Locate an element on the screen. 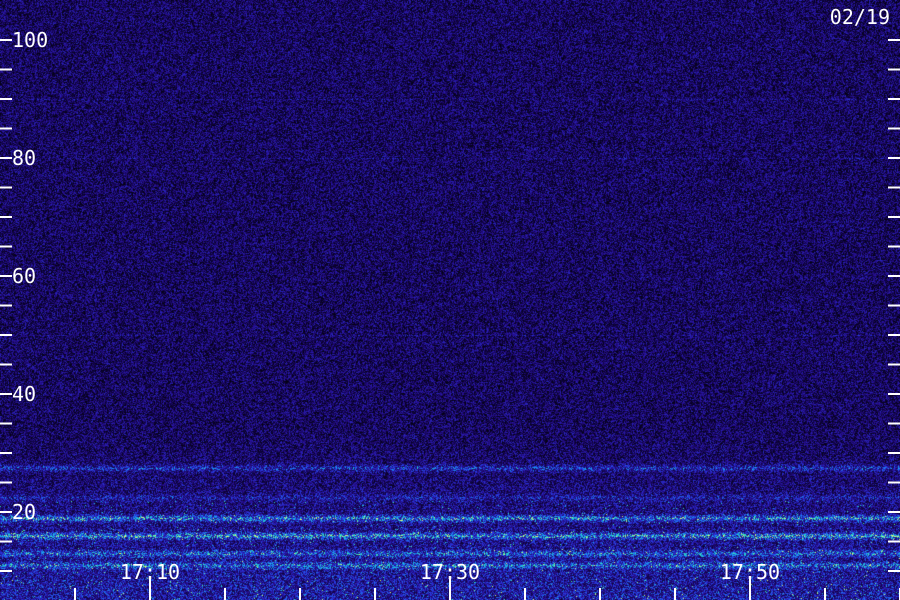 This screenshot has height=600, width=900. x-tick-label: 17:10 is located at coordinates (150, 572).